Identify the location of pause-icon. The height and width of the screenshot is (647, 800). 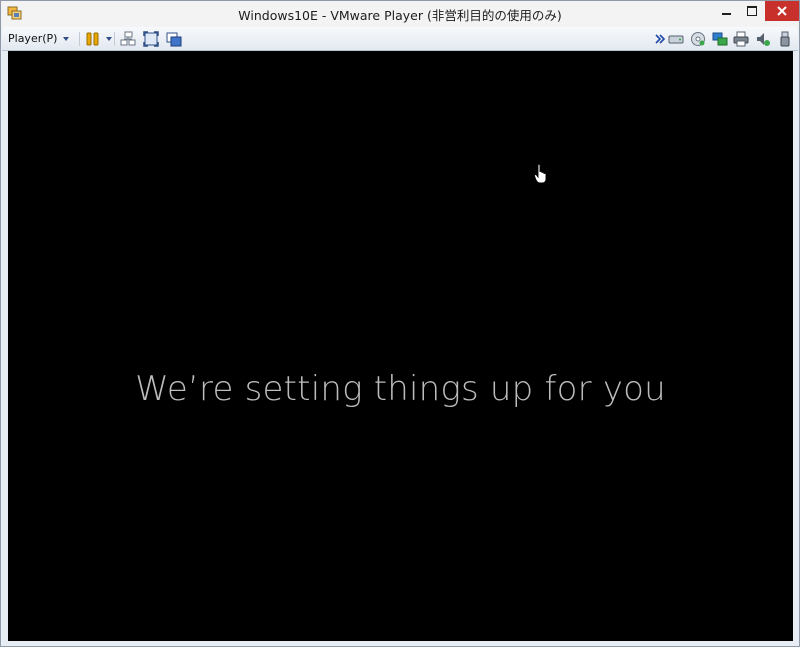
(93, 39).